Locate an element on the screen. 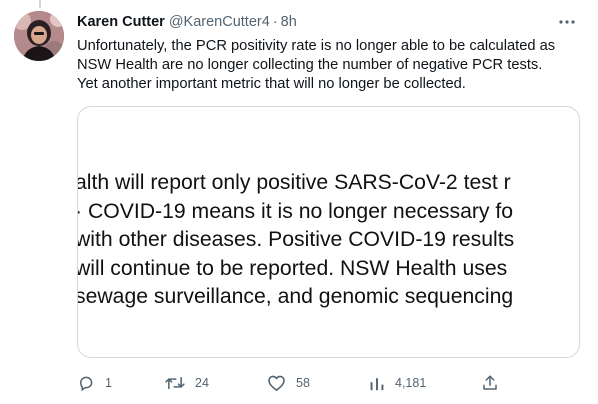 The image size is (598, 404). like-button: 58 is located at coordinates (288, 383).